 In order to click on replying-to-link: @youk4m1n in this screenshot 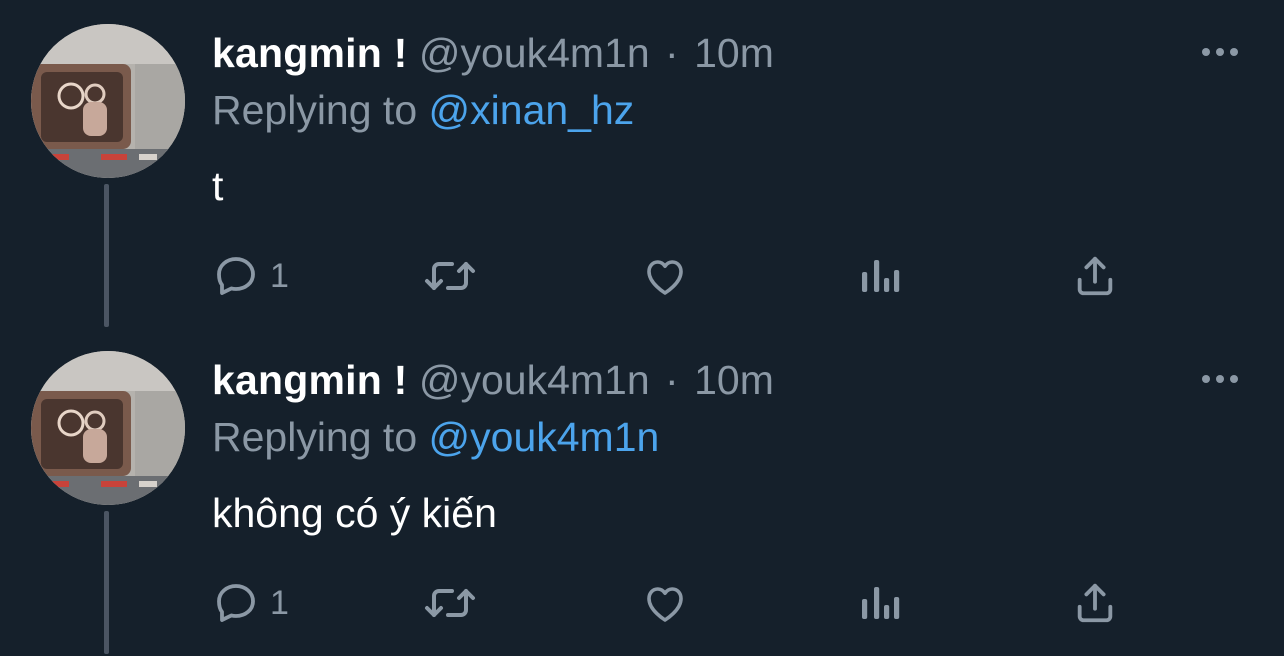, I will do `click(544, 437)`.